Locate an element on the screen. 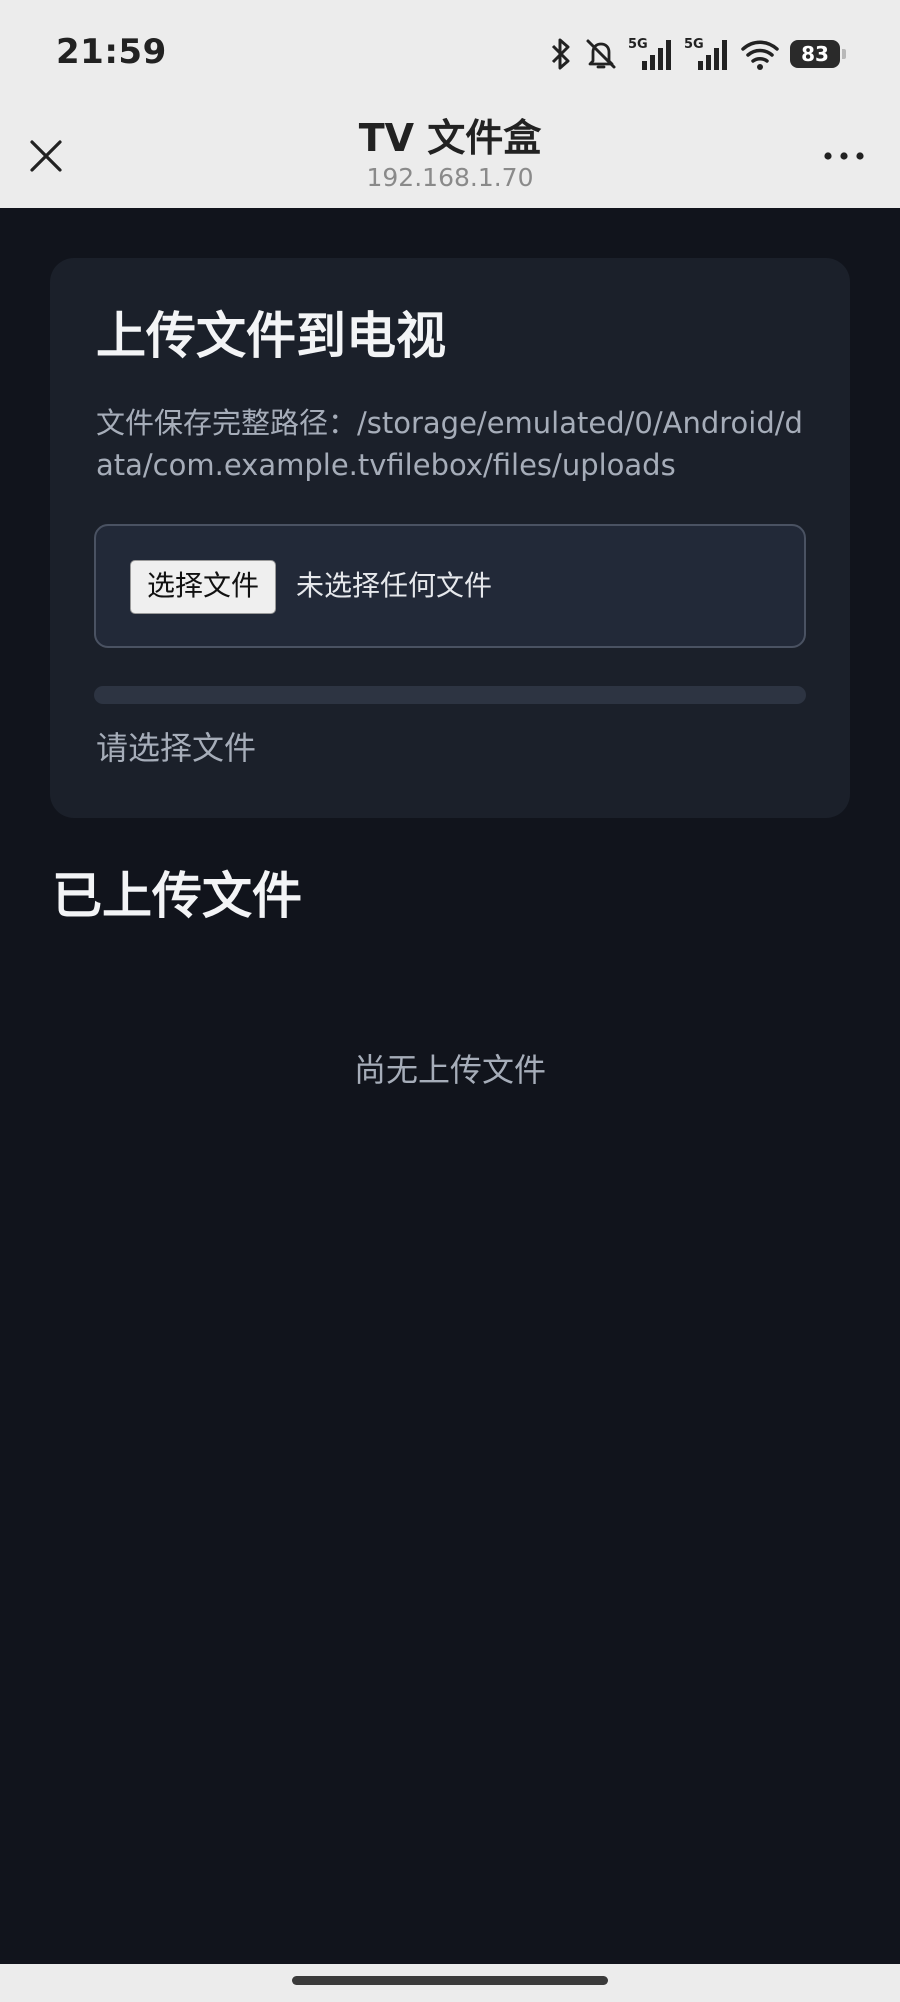 Image resolution: width=900 pixels, height=2002 pixels. title-center: TV 文件盒 192.168.1.70 is located at coordinates (450, 154).